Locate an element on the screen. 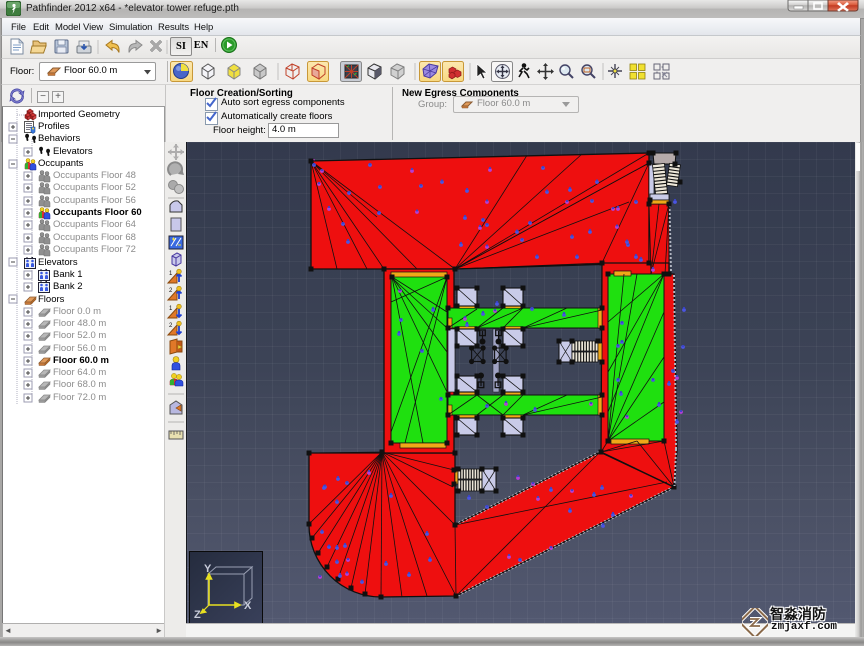 The image size is (864, 646). svg-text: Z is located at coordinates (197, 615).